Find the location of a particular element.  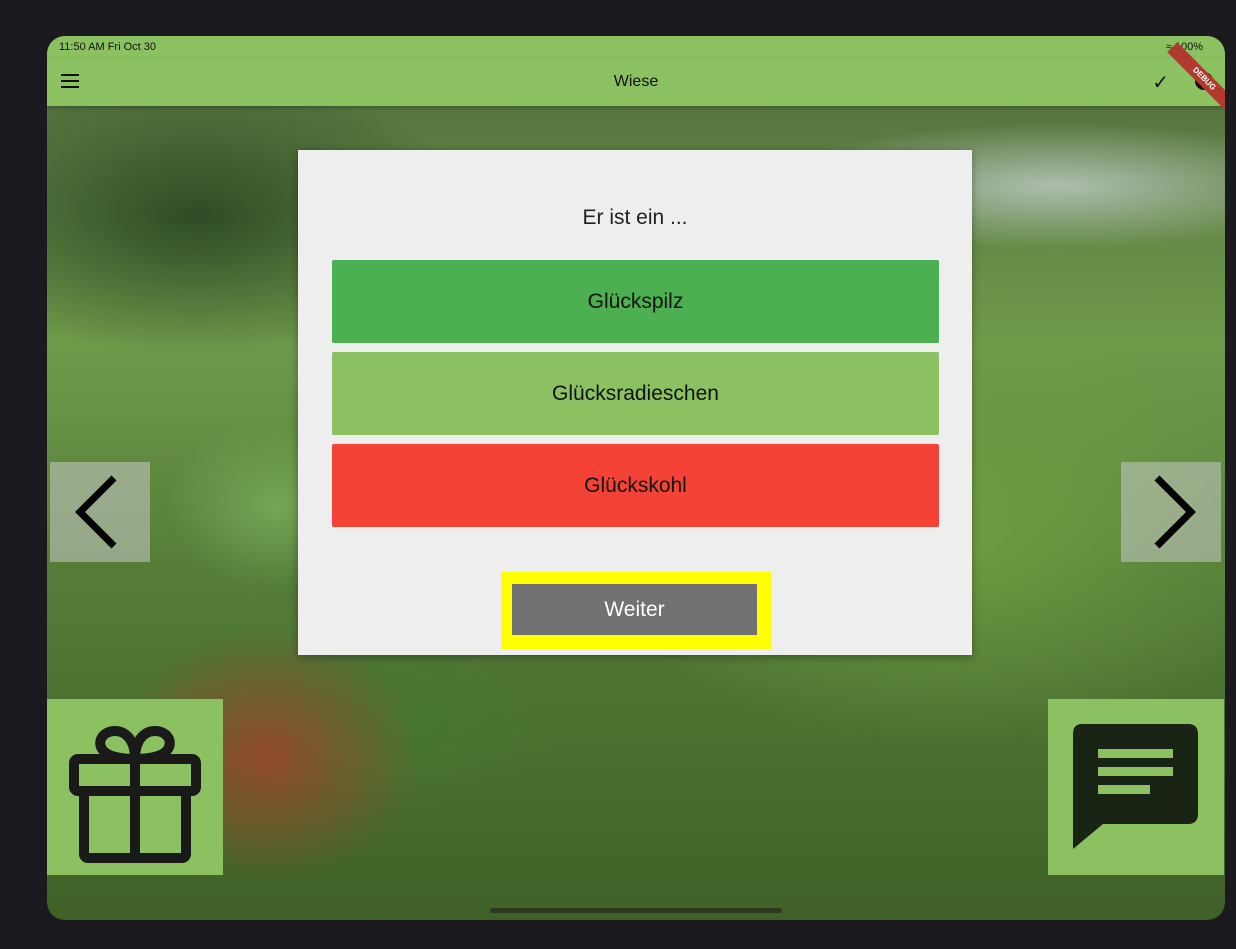

previous-button is located at coordinates (100, 512).